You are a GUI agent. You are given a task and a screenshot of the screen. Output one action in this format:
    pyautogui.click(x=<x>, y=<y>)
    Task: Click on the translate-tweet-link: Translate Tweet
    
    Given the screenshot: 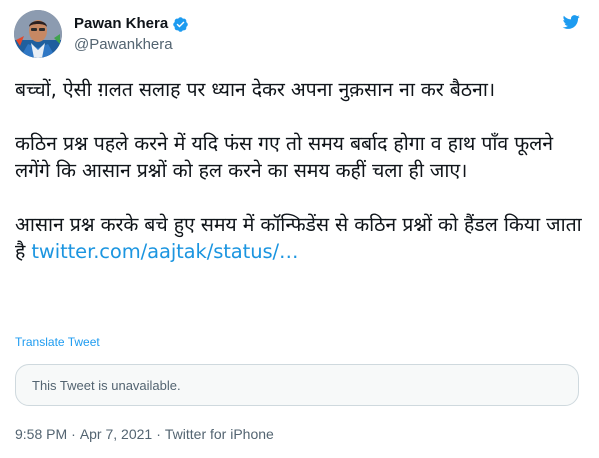 What is the action you would take?
    pyautogui.click(x=57, y=342)
    